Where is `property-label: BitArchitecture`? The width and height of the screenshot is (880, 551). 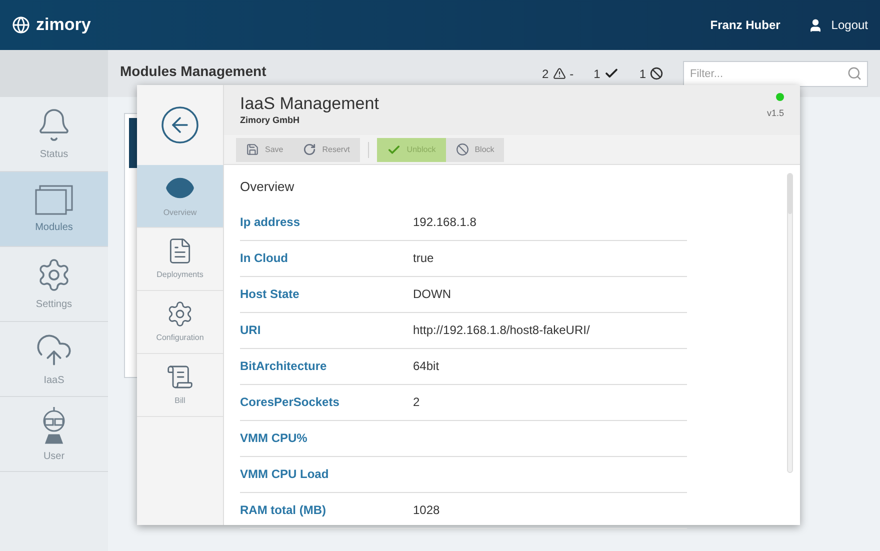
property-label: BitArchitecture is located at coordinates (284, 366).